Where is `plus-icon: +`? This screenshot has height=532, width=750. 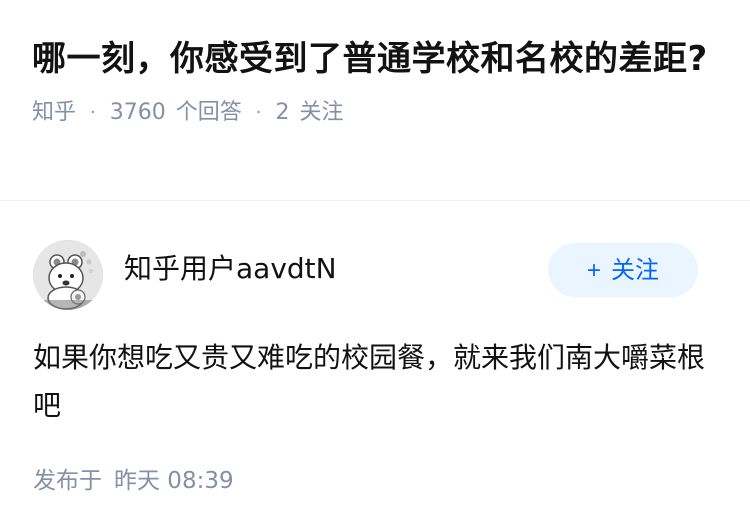 plus-icon: + is located at coordinates (593, 270).